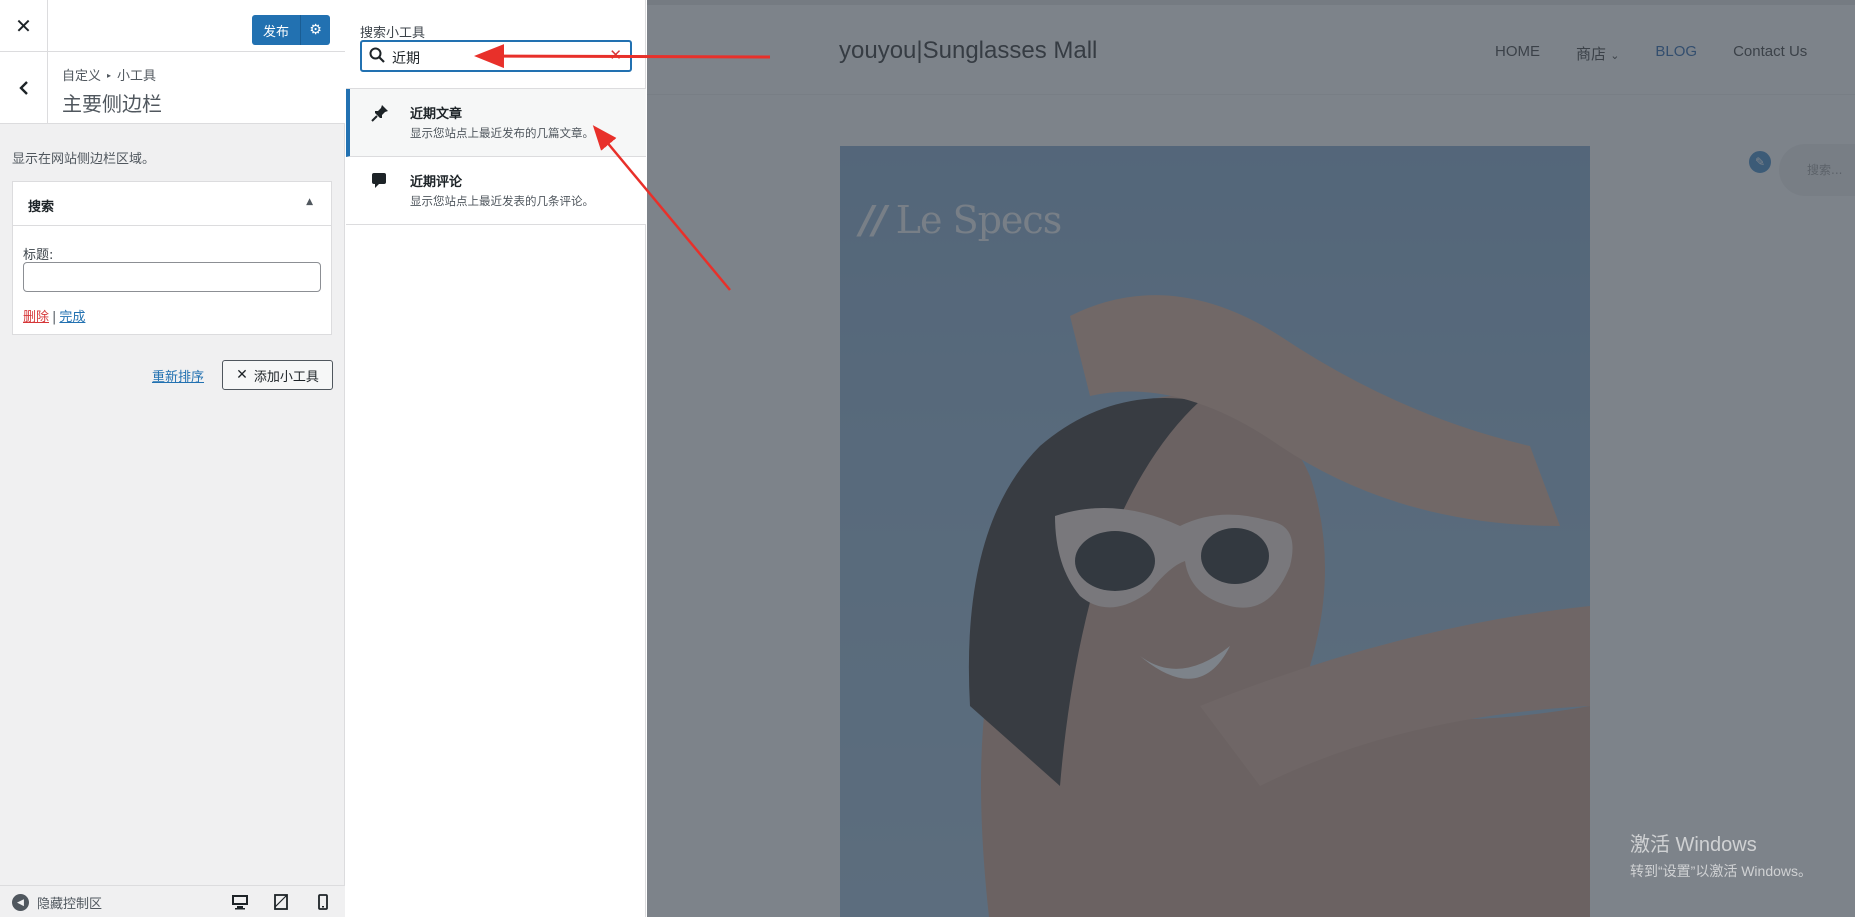 Image resolution: width=1855 pixels, height=917 pixels. Describe the element at coordinates (1615, 56) in the screenshot. I see `chevron-down-icon: ⌄` at that location.